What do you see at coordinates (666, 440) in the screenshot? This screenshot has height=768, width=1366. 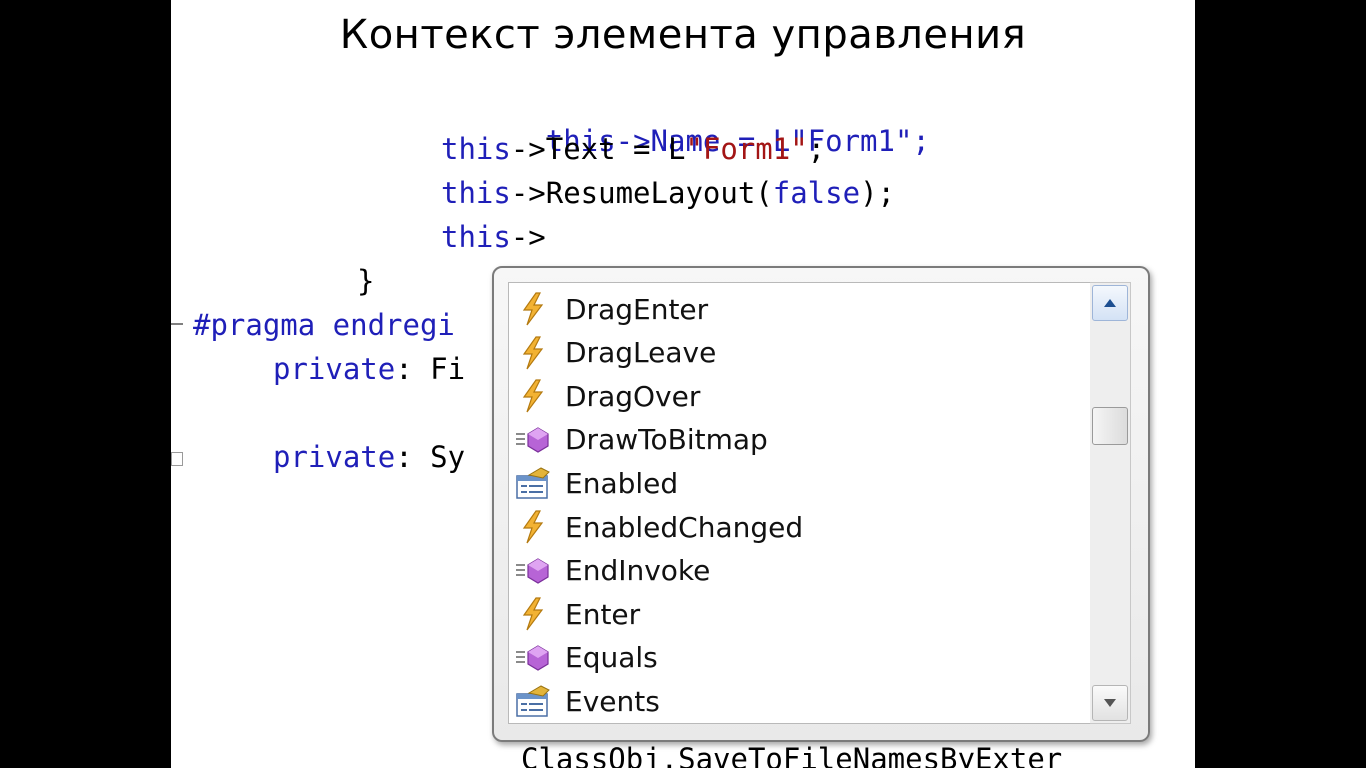 I see `completion-item-label: DrawToBitmap` at bounding box center [666, 440].